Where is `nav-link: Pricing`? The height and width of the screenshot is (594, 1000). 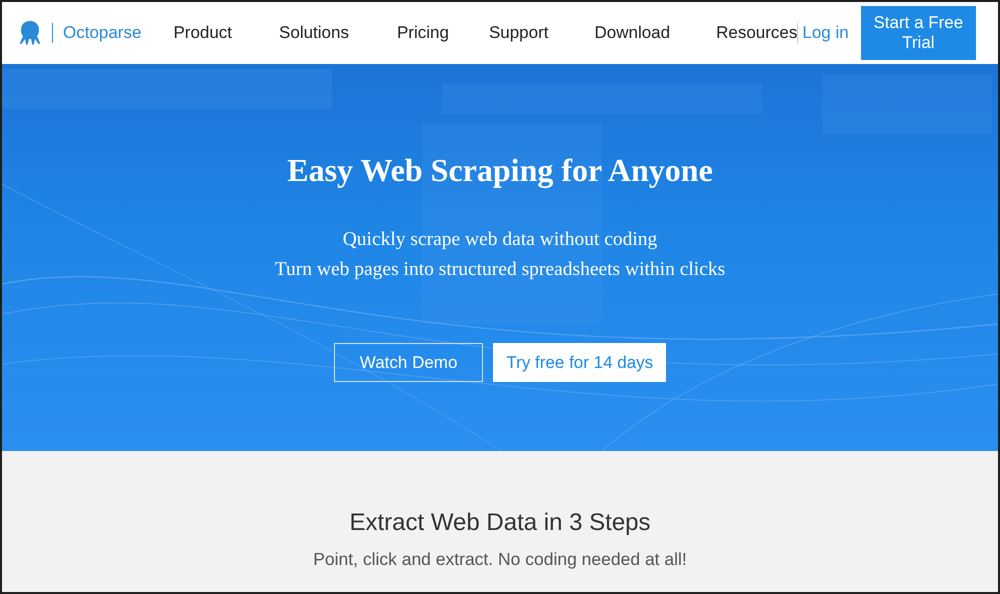 nav-link: Pricing is located at coordinates (422, 33).